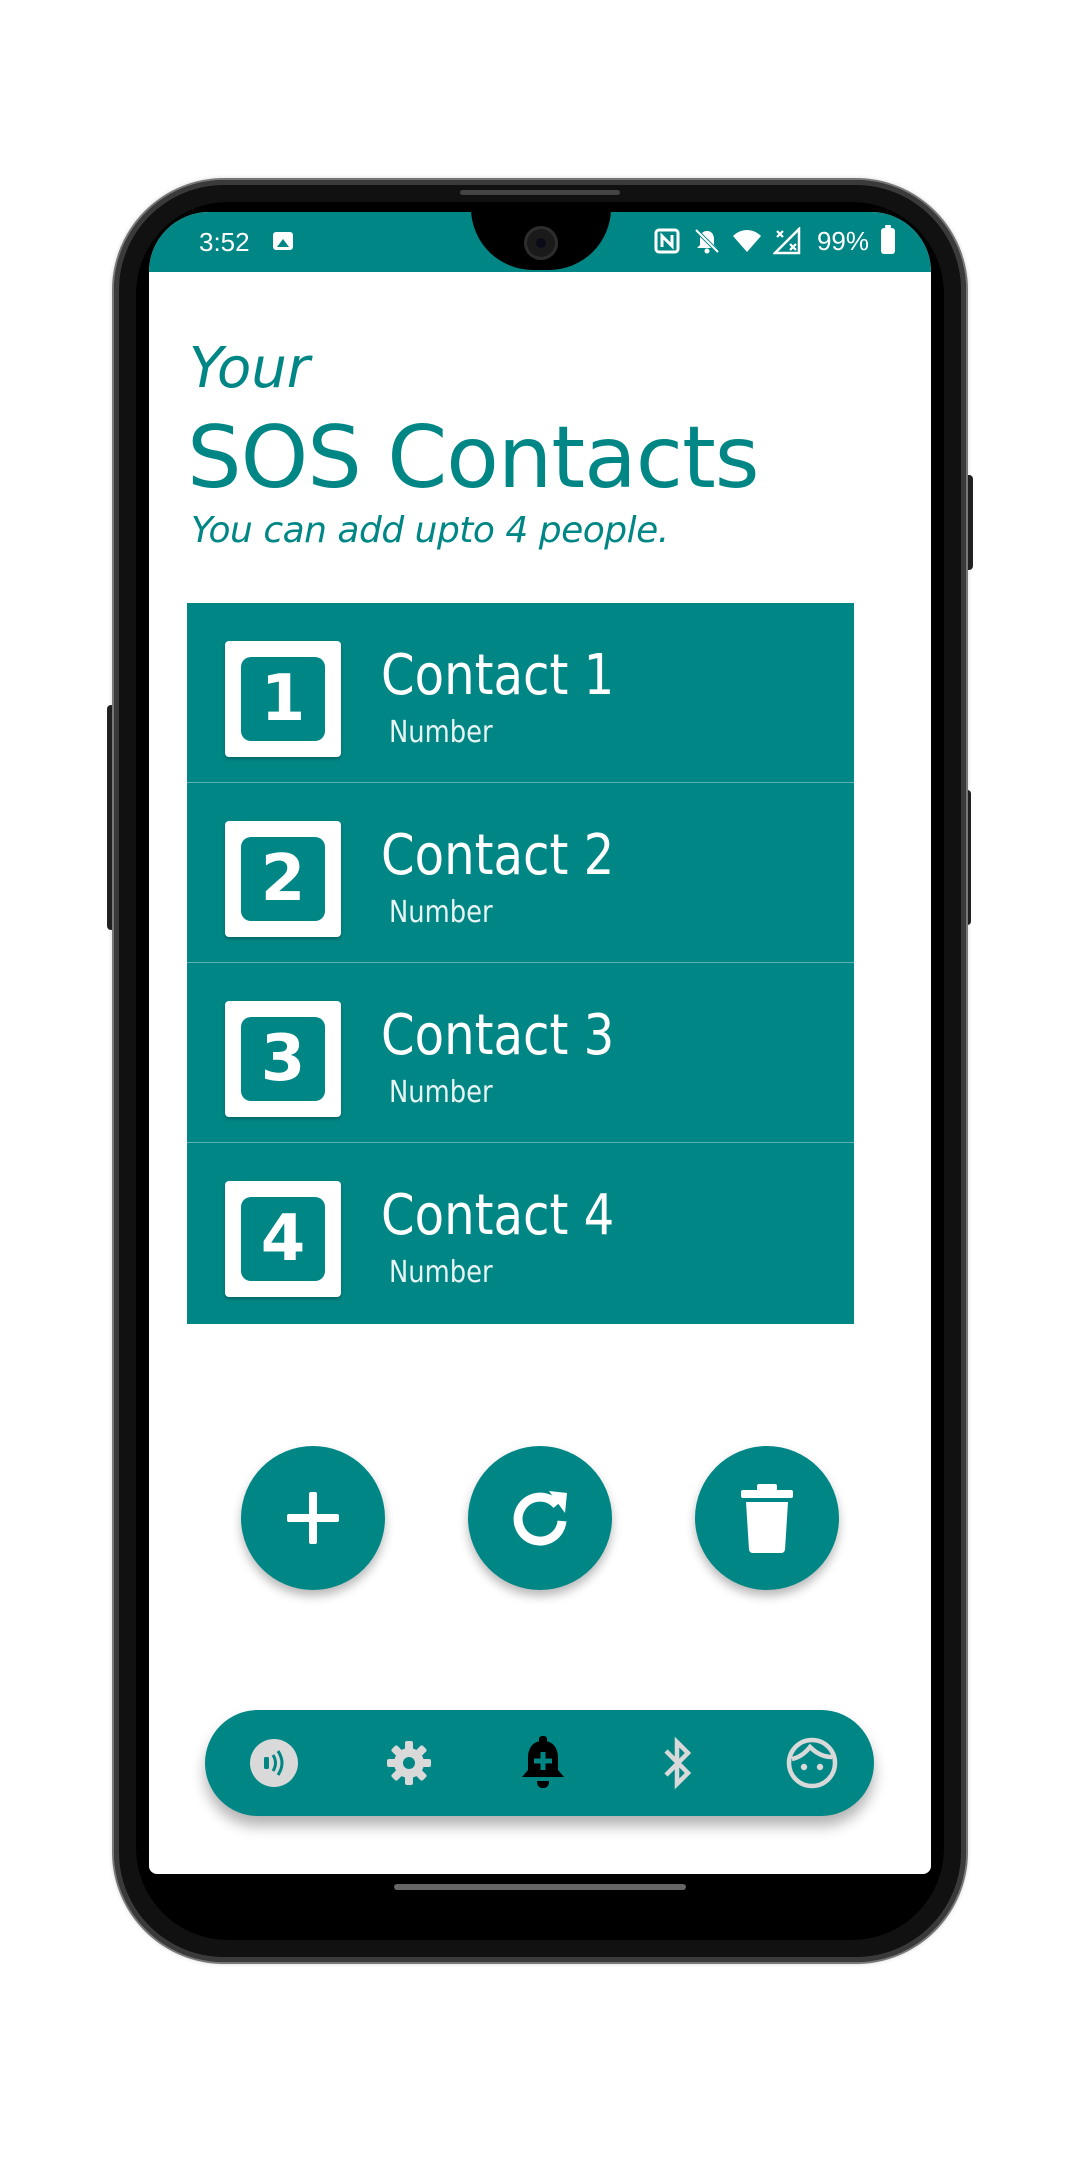 The height and width of the screenshot is (2160, 1080). I want to click on bluetooth-icon, so click(678, 1763).